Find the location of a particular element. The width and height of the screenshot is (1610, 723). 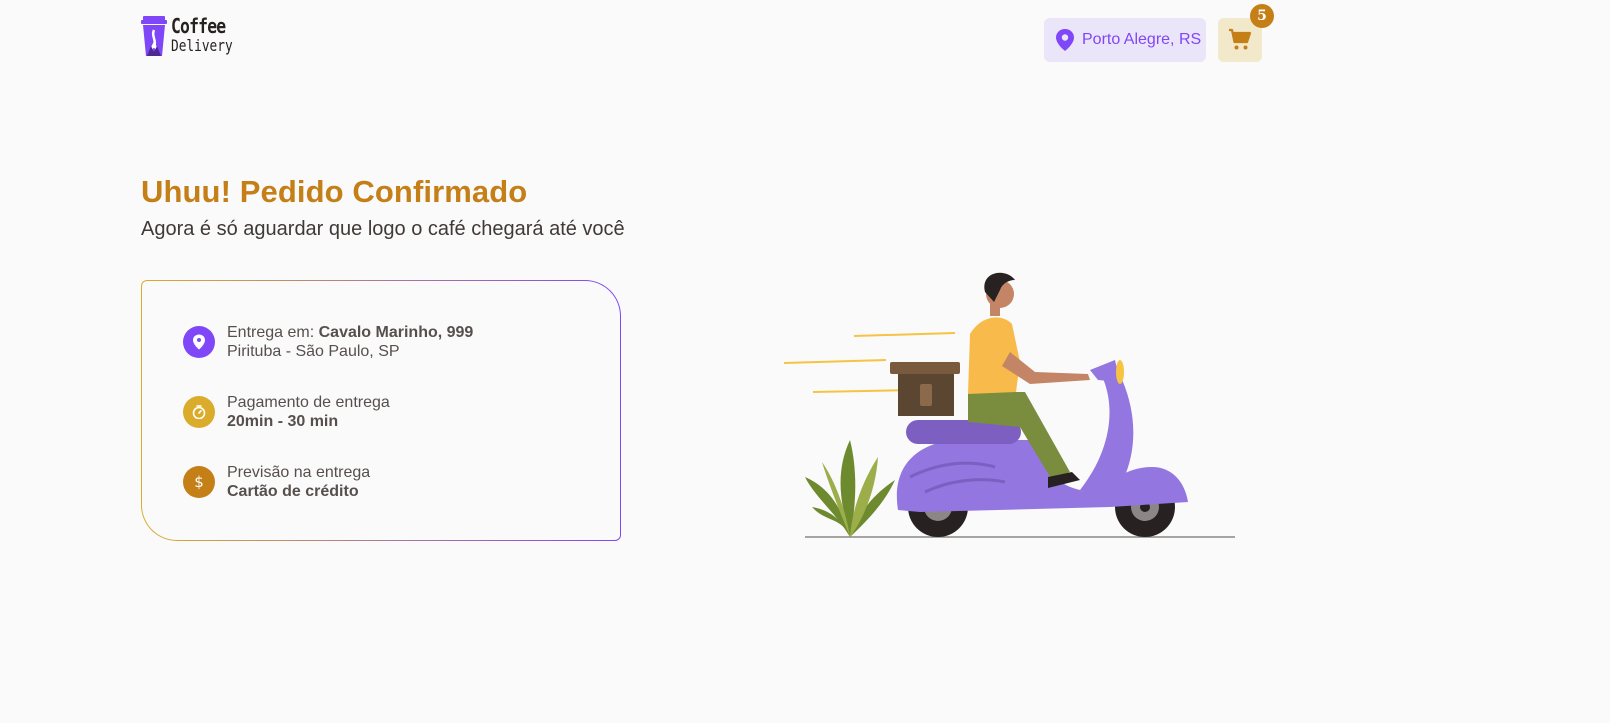

header: Coffee Delivery Porto Alegre, RS 5 is located at coordinates (805, 40).